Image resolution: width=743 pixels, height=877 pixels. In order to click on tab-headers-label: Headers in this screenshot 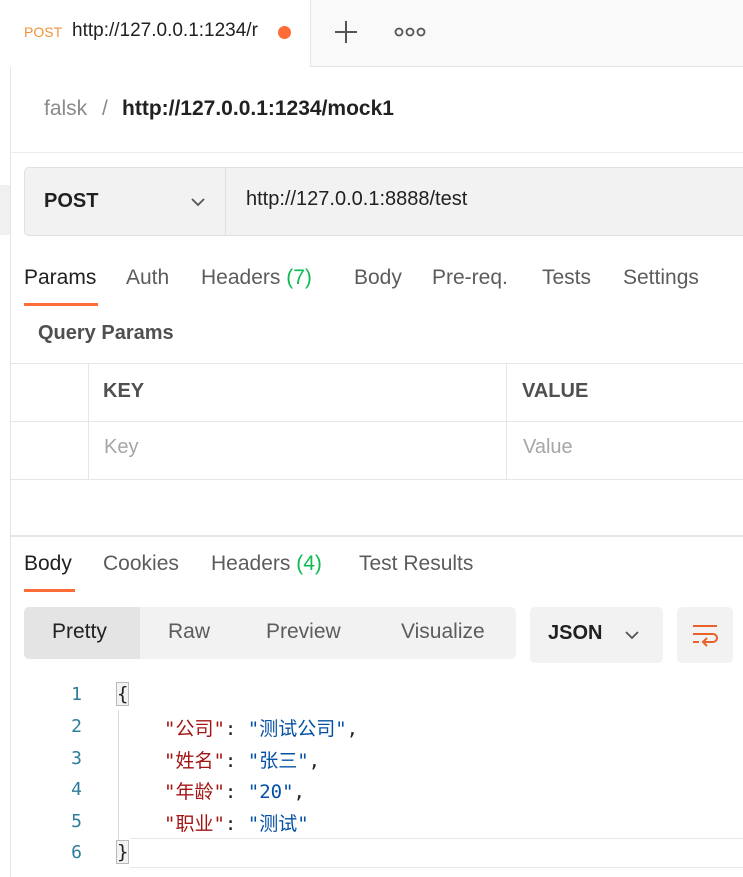, I will do `click(241, 277)`.